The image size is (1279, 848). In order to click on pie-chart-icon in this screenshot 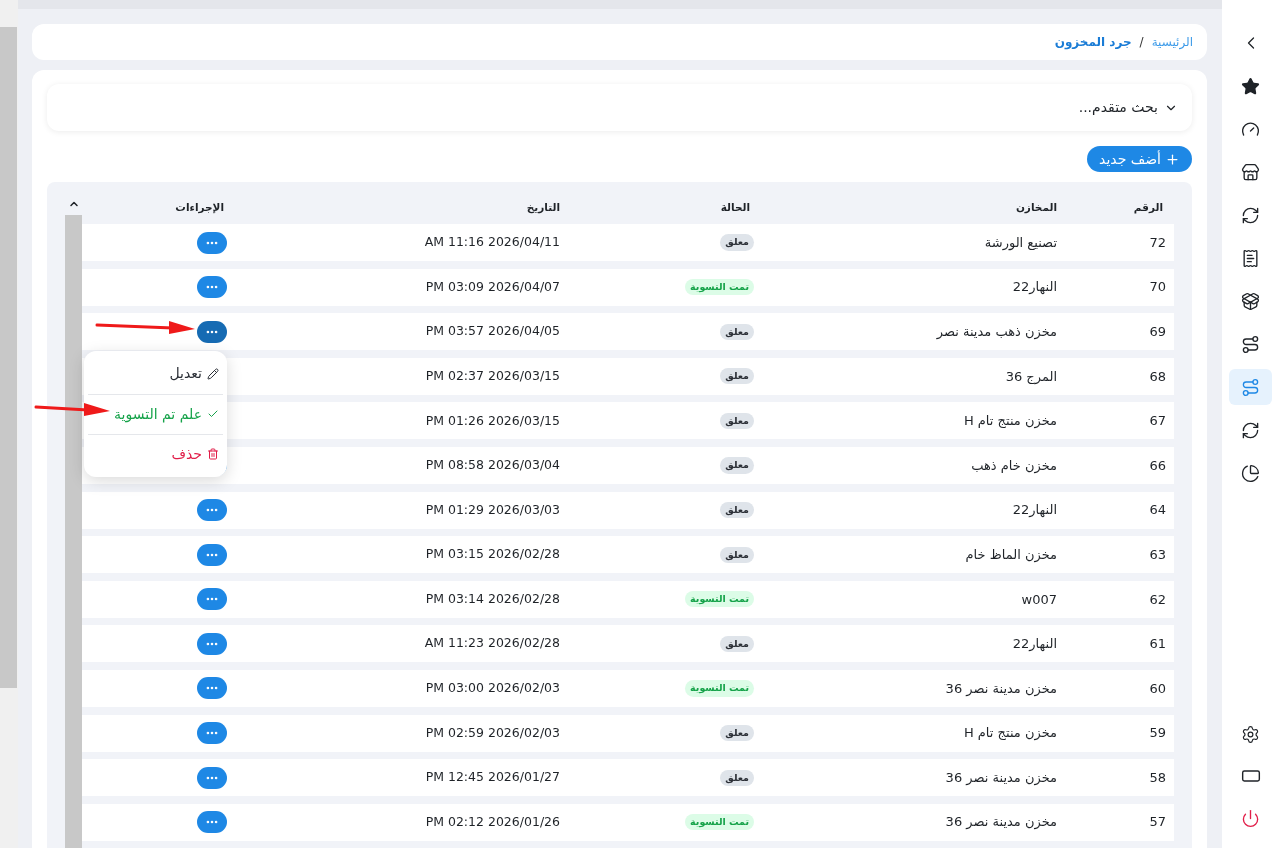, I will do `click(1250, 473)`.